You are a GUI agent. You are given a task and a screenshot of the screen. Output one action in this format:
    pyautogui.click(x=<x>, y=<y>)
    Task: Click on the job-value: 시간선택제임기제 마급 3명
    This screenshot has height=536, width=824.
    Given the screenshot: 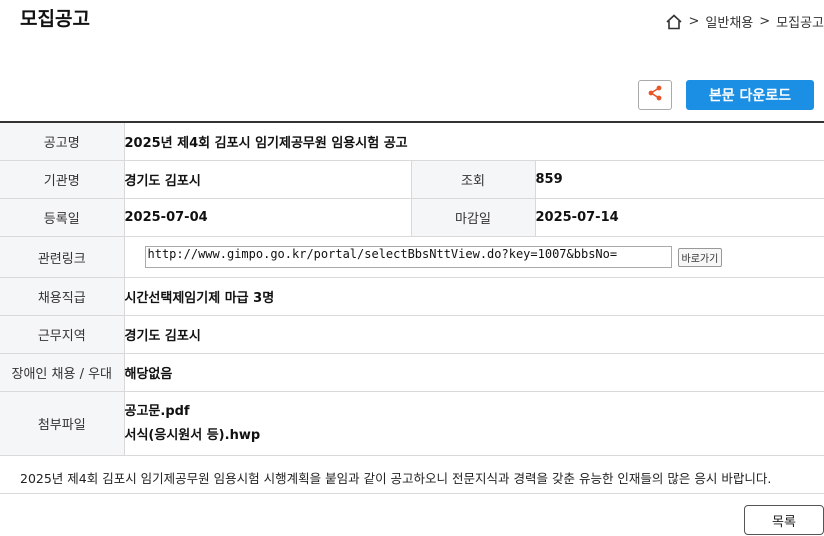 What is the action you would take?
    pyautogui.click(x=474, y=296)
    